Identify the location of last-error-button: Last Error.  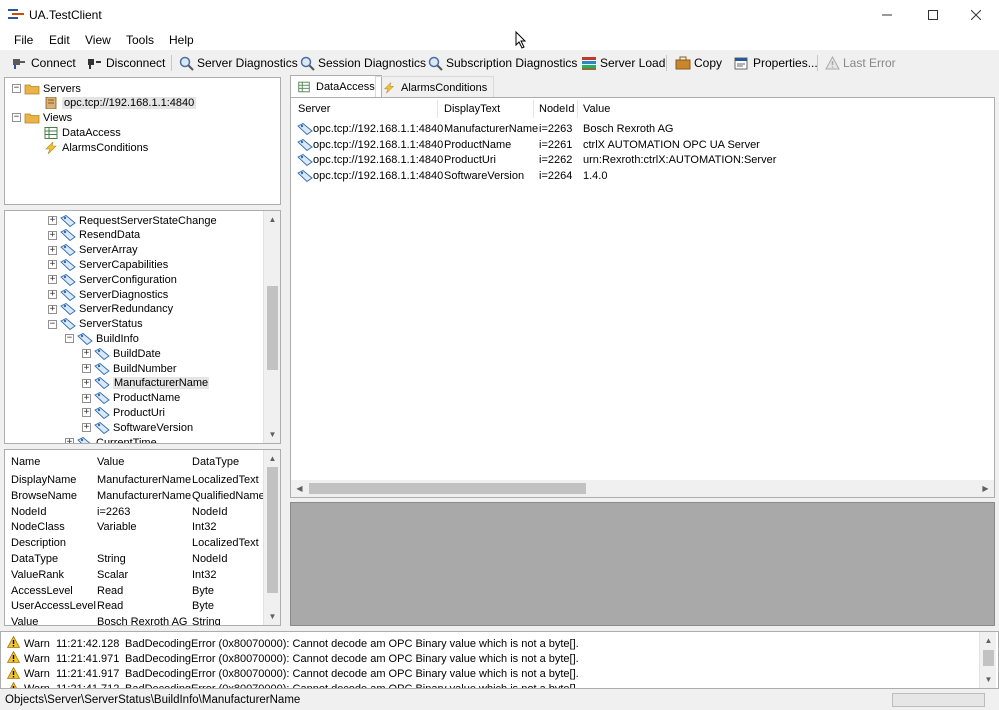
(860, 63).